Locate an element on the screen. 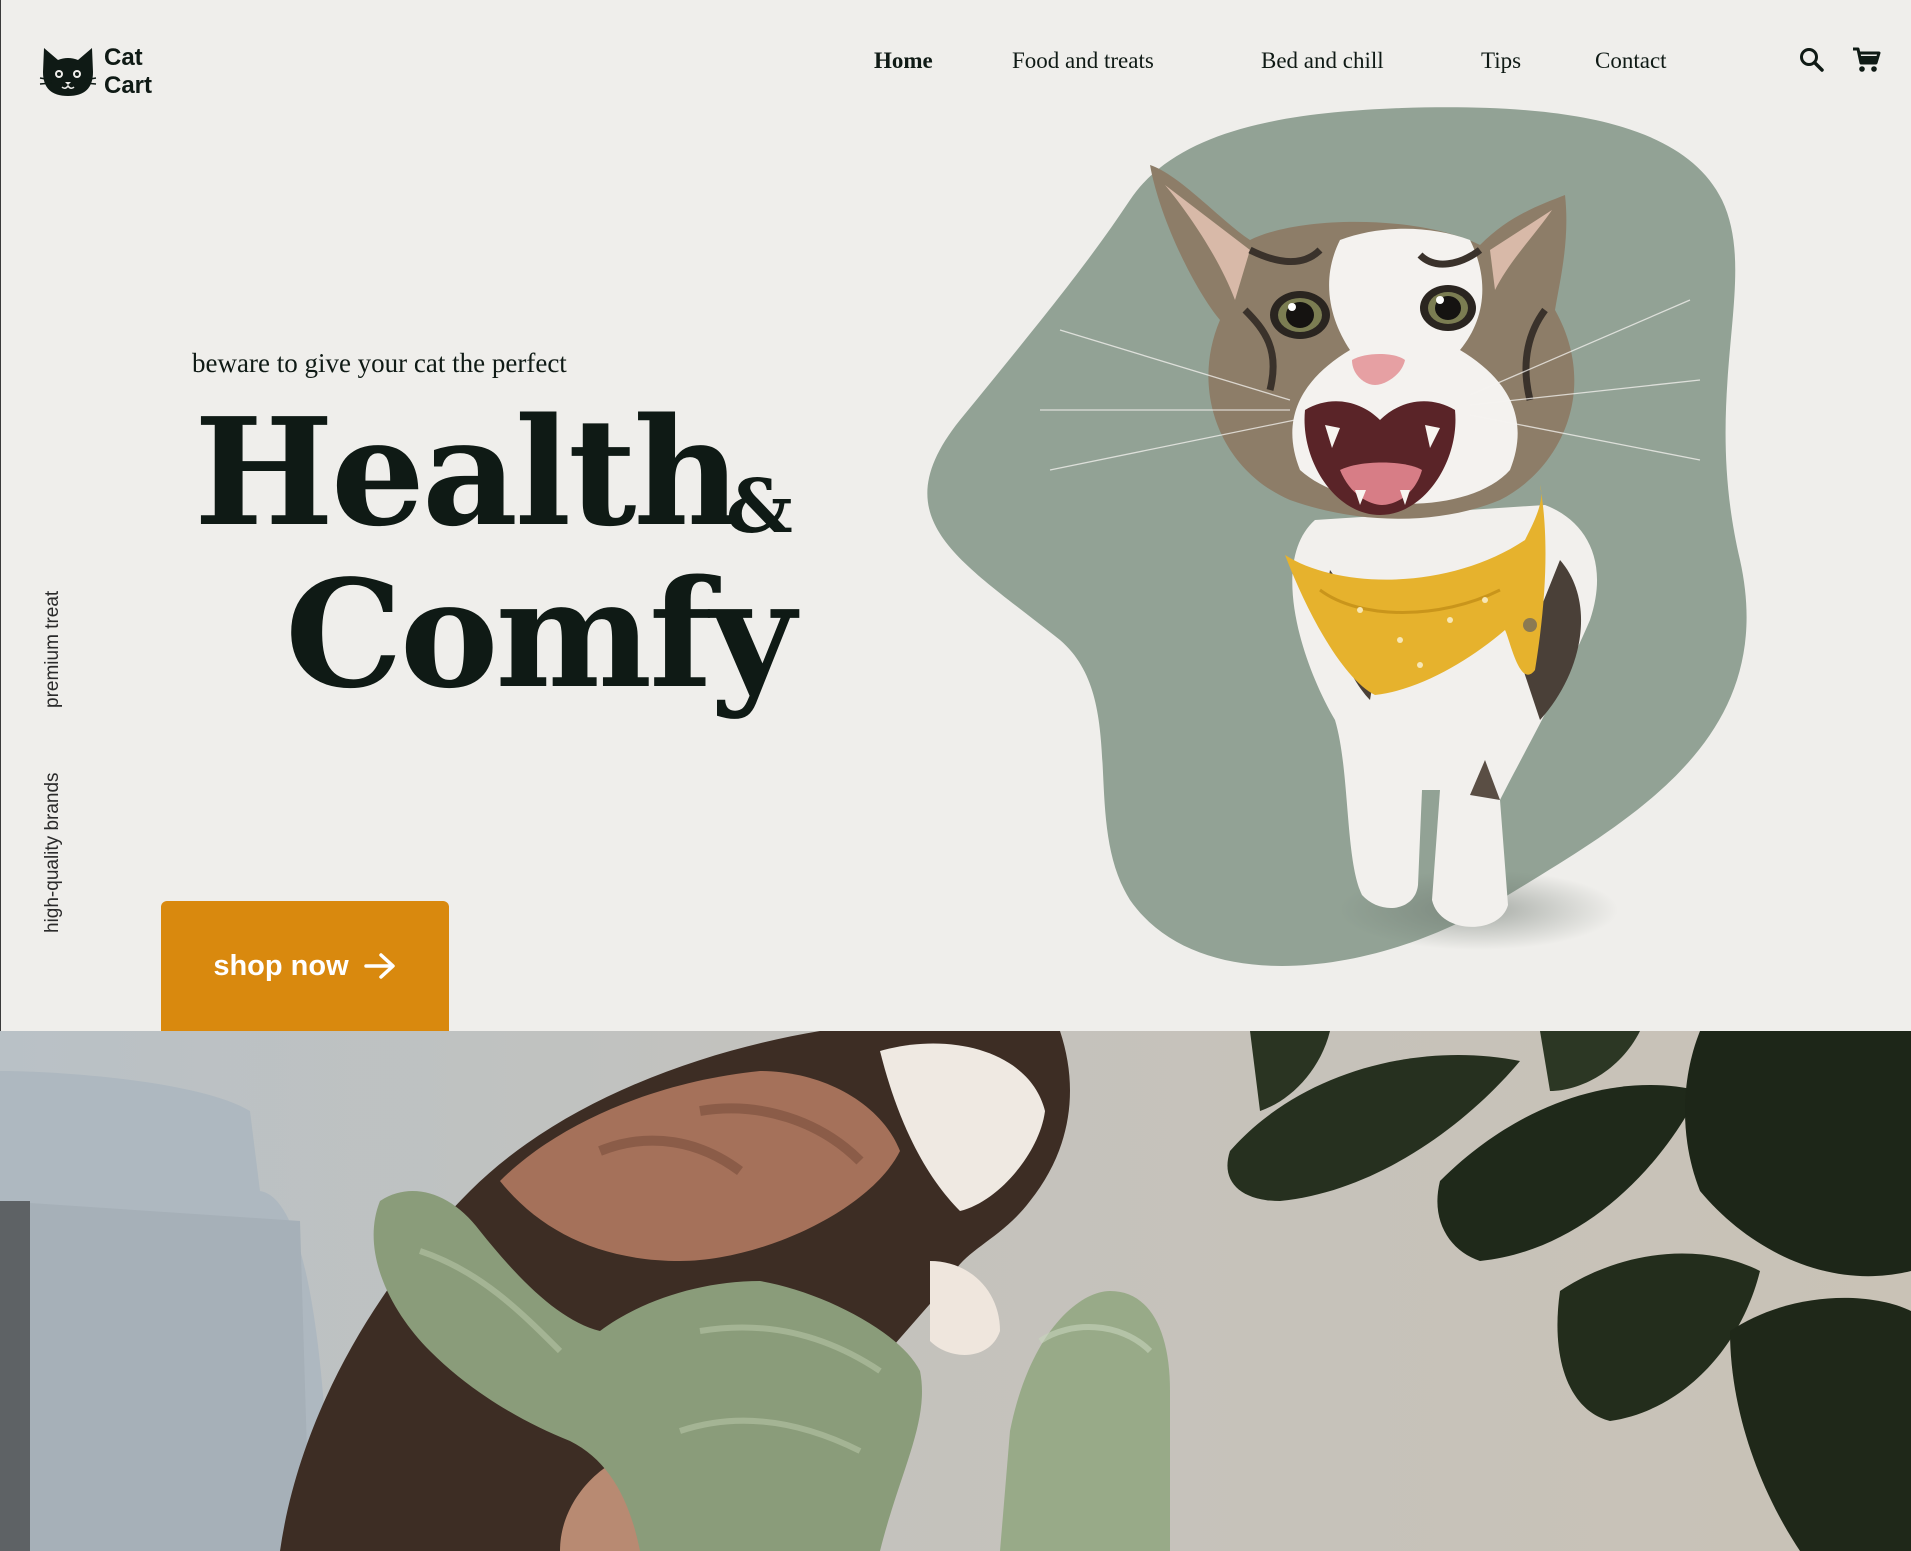  shop-now-button: shop now is located at coordinates (305, 966).